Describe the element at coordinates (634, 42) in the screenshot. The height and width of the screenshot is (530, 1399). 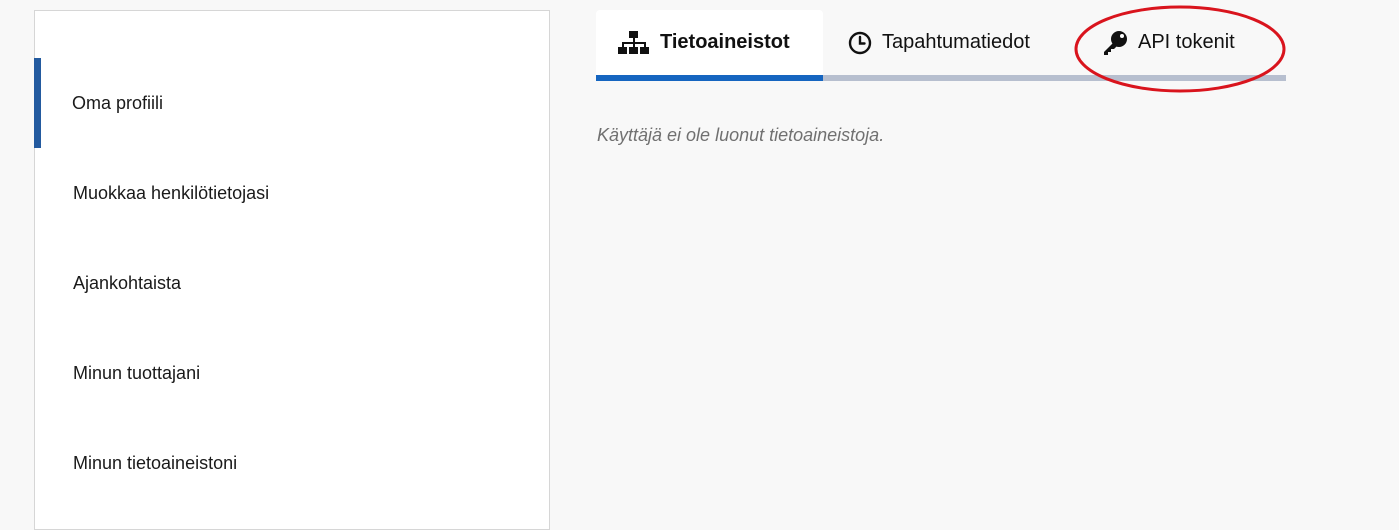
I see `sitemap-icon` at that location.